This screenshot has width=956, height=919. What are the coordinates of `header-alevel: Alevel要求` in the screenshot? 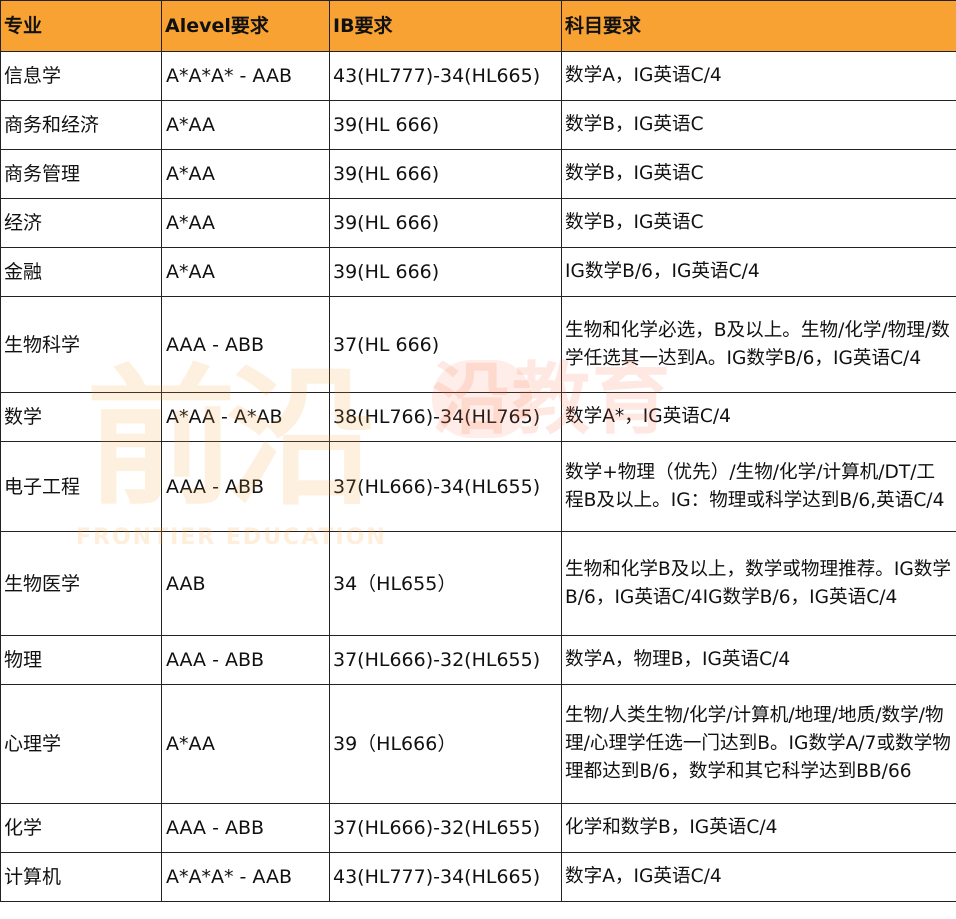 It's located at (245, 26).